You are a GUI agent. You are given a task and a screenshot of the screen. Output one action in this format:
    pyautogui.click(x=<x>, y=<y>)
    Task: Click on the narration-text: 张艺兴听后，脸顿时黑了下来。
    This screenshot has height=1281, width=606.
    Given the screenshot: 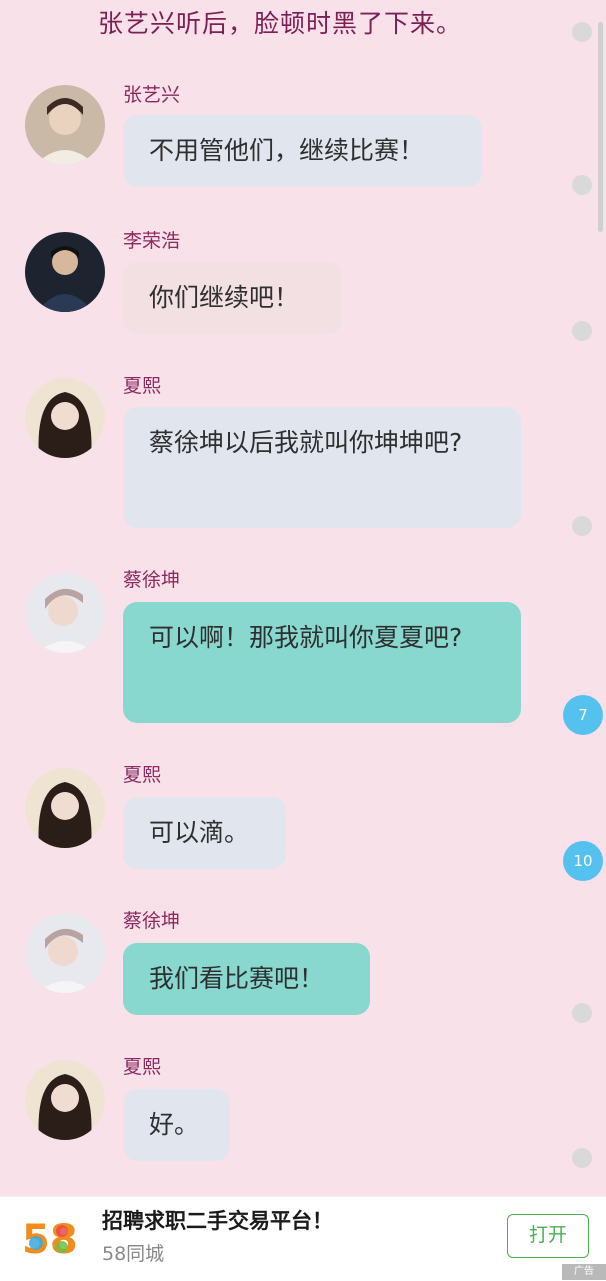 What is the action you would take?
    pyautogui.click(x=279, y=23)
    